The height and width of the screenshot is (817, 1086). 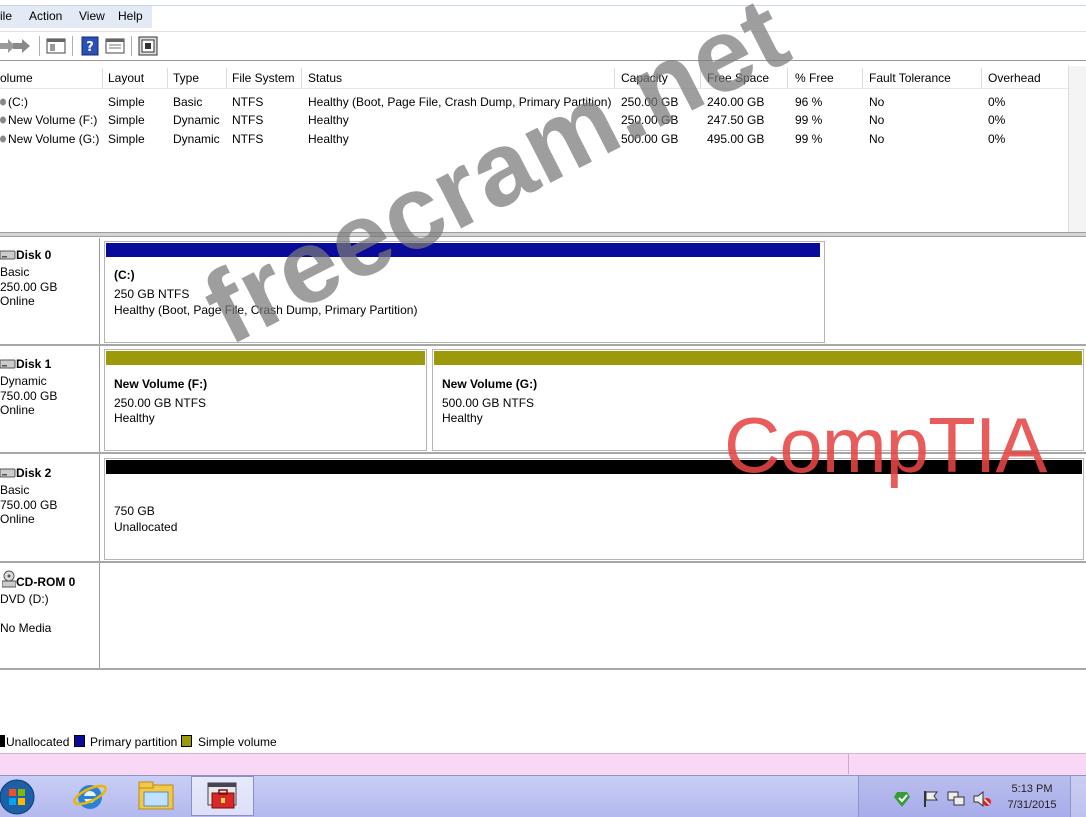 What do you see at coordinates (26, 628) in the screenshot?
I see `disk-state: No Media` at bounding box center [26, 628].